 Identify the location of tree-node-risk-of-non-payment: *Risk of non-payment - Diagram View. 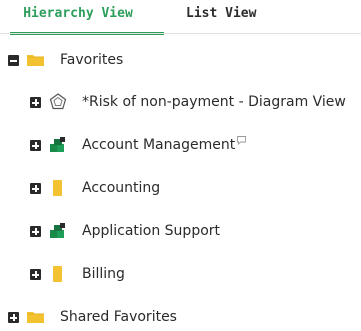
(180, 104).